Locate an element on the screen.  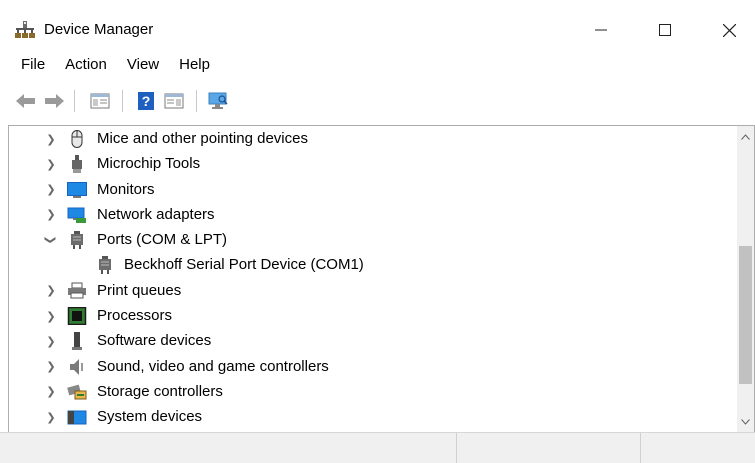
tree-item-label: Beckhoff Serial Port Device (COM1) is located at coordinates (244, 265).